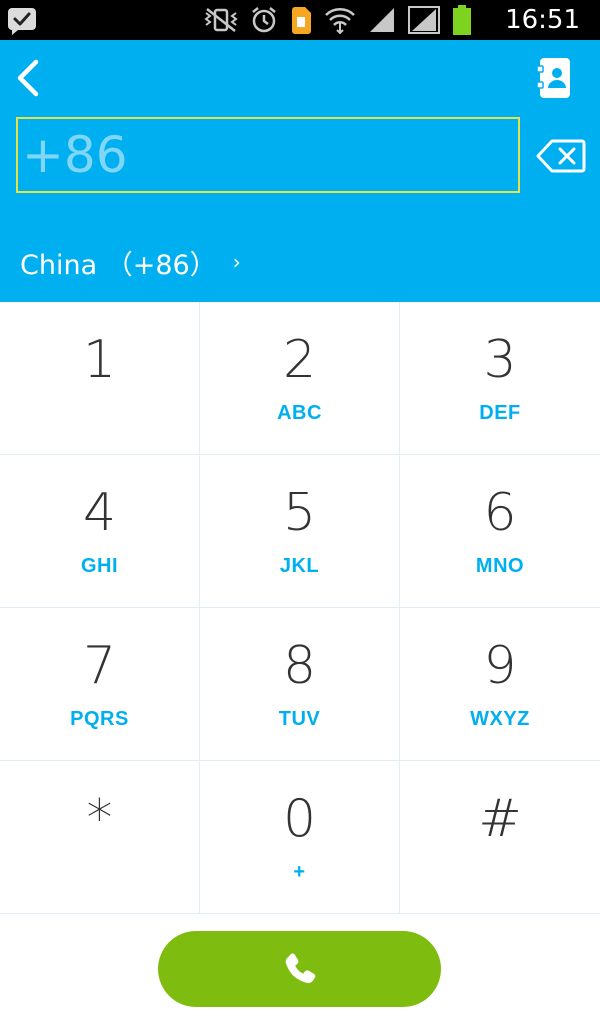 The height and width of the screenshot is (1024, 600). Describe the element at coordinates (554, 78) in the screenshot. I see `contacts-book-icon` at that location.